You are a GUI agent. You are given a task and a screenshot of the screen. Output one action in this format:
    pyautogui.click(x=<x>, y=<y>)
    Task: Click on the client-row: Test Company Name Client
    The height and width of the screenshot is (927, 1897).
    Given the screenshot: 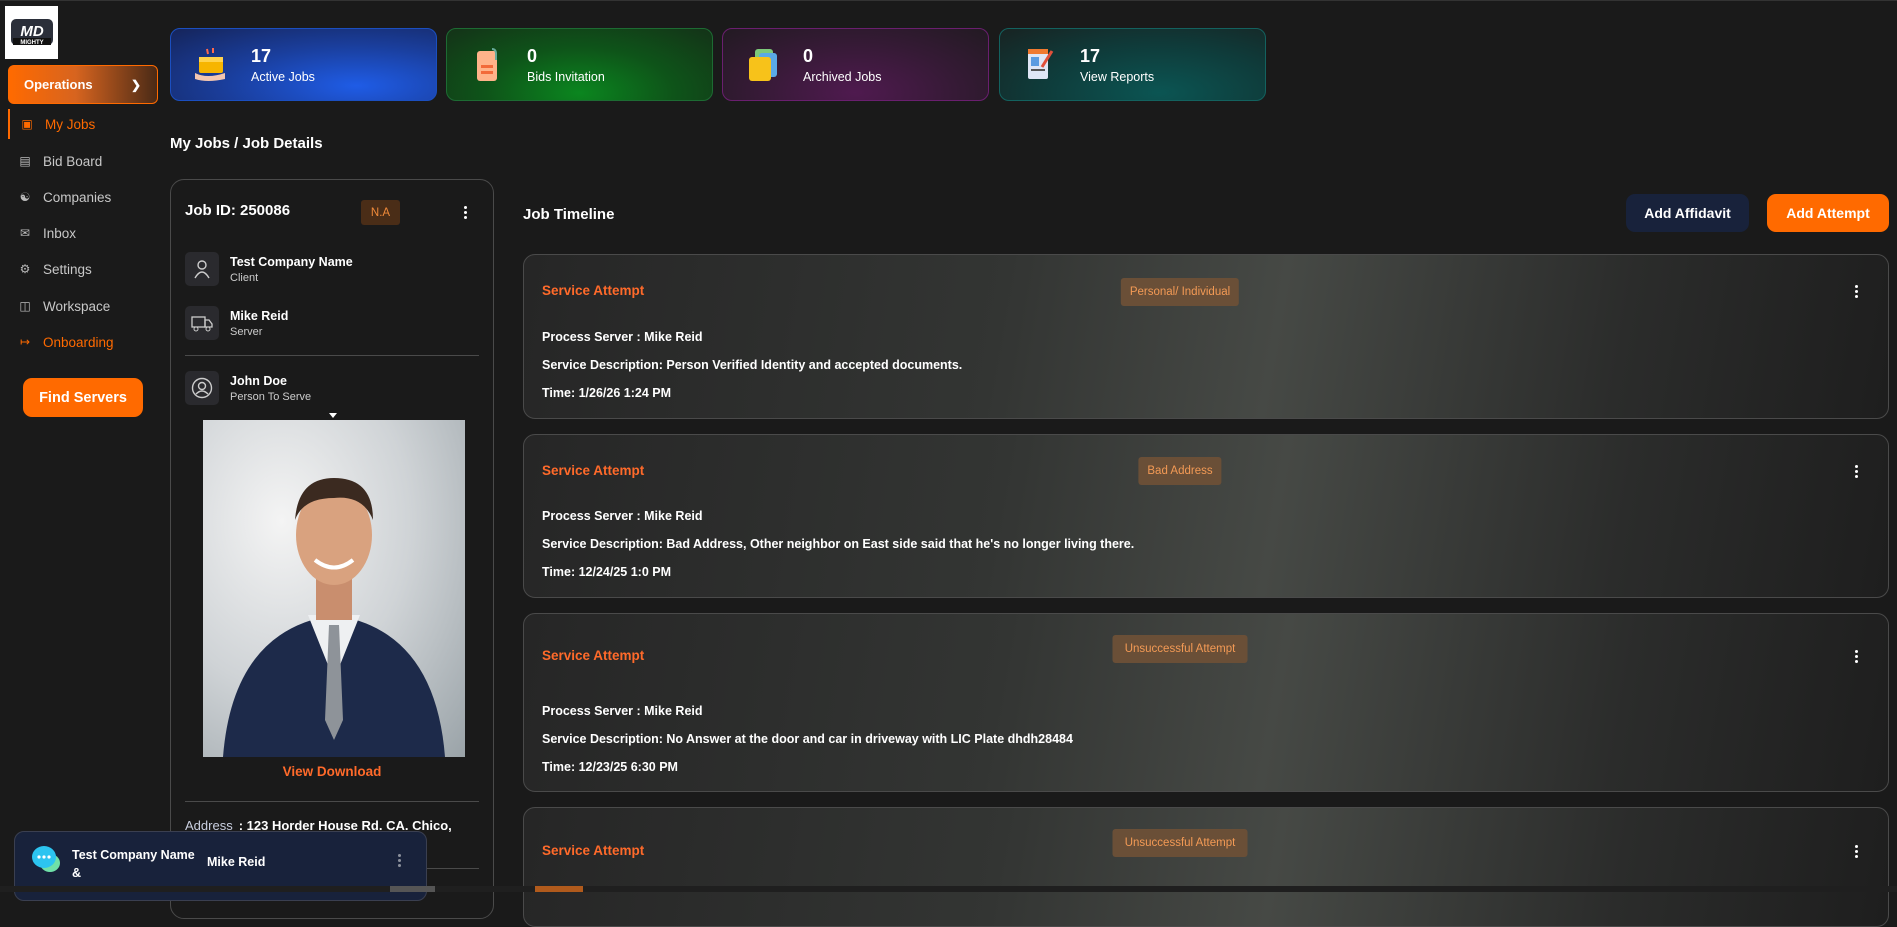 What is the action you would take?
    pyautogui.click(x=269, y=269)
    